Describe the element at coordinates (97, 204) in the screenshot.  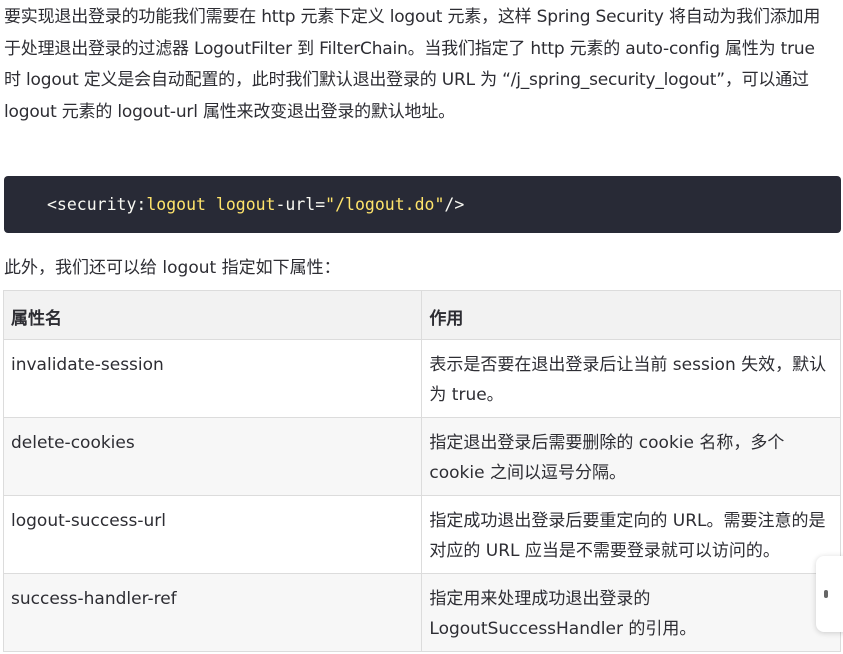
I see `code-open-tag: <security:` at that location.